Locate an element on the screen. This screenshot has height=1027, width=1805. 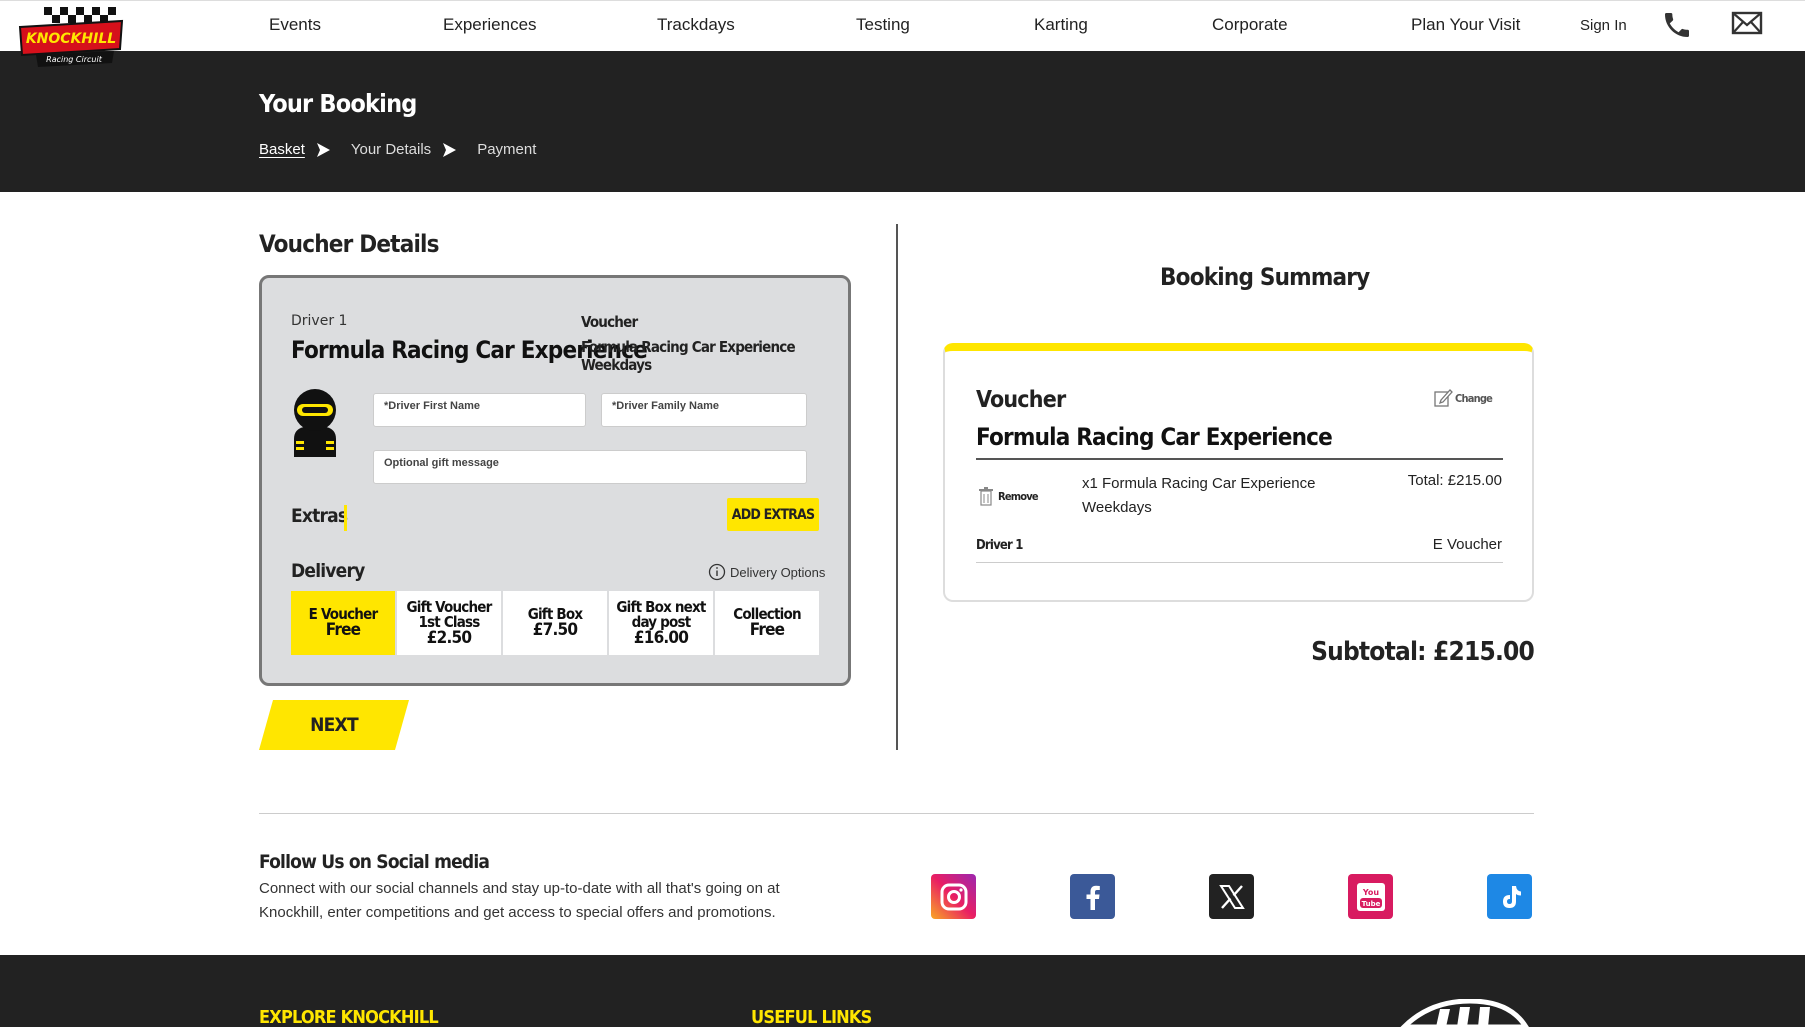
nav-testing: Testing is located at coordinates (883, 25).